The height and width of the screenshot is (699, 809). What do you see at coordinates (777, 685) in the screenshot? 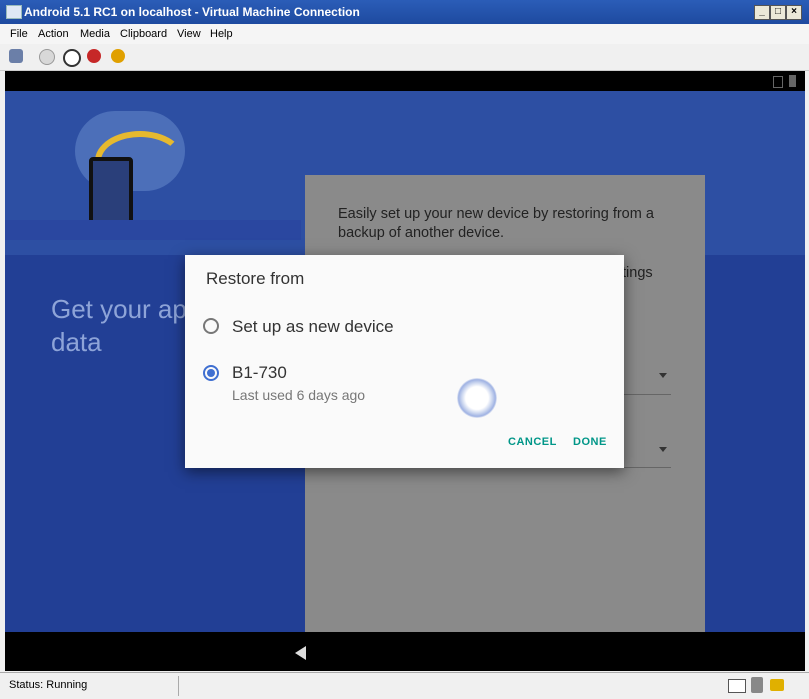
I see `lock-icon` at bounding box center [777, 685].